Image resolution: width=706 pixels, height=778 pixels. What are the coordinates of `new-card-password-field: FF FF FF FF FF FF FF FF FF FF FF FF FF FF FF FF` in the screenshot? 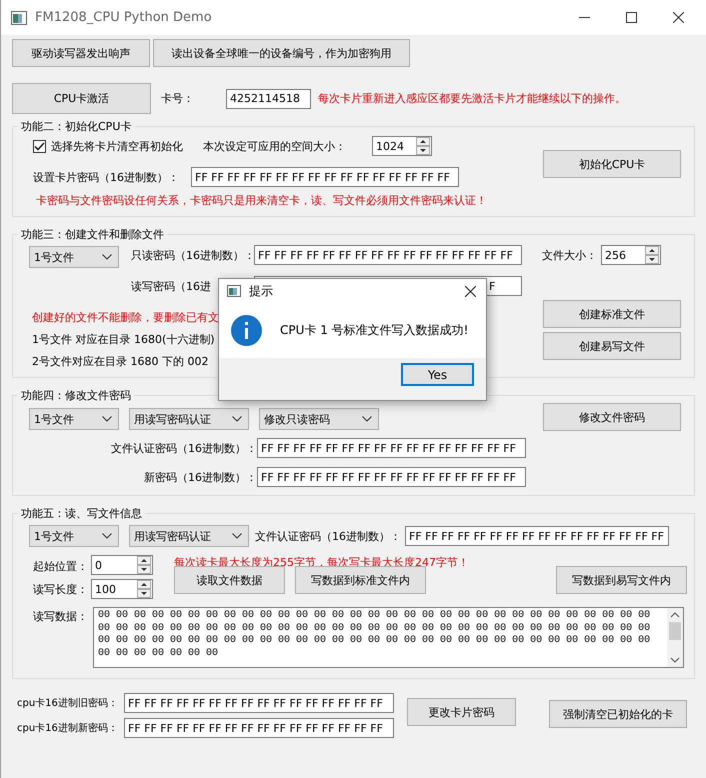 It's located at (259, 728).